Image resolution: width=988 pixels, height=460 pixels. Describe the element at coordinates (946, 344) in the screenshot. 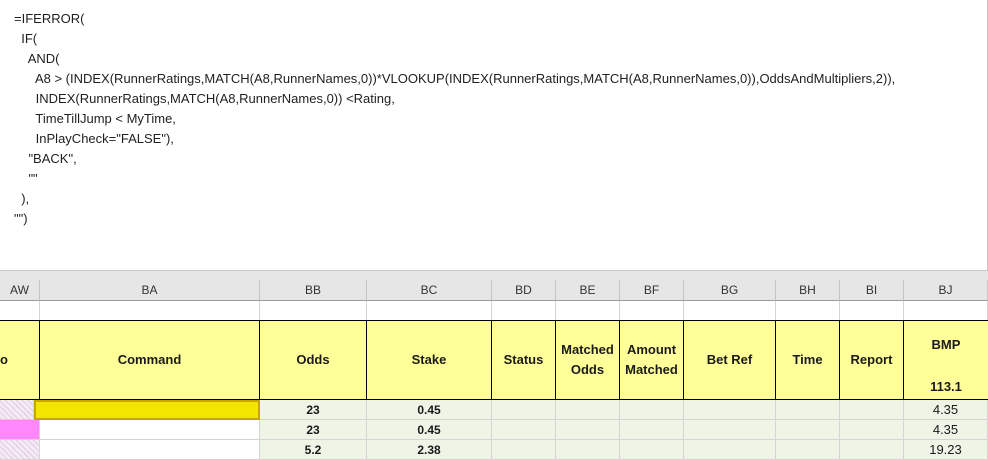

I see `header-bmp-label: BMP` at that location.